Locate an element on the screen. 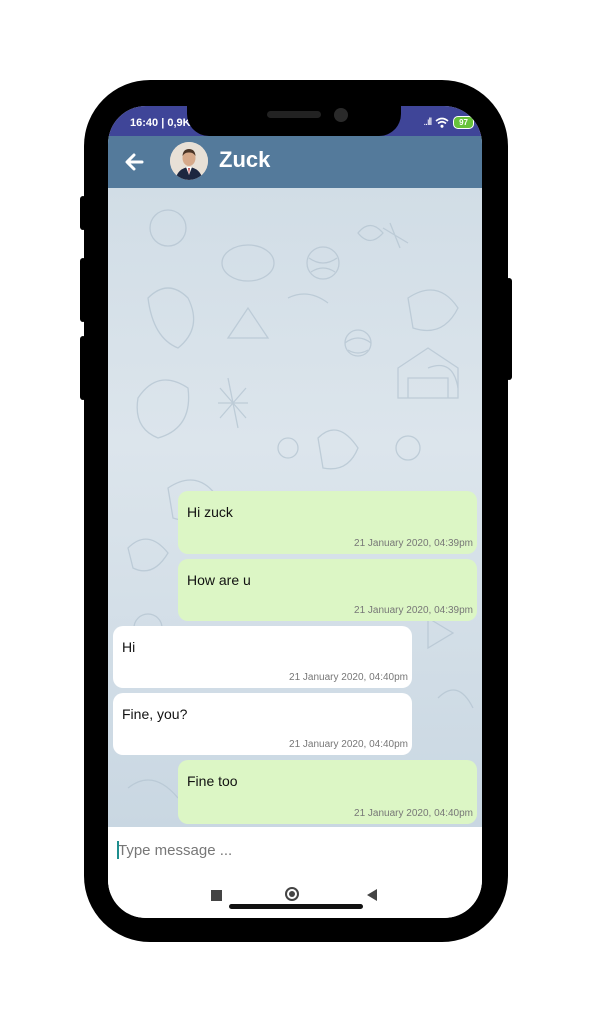  status-icons: ..ıll 97 is located at coordinates (448, 122).